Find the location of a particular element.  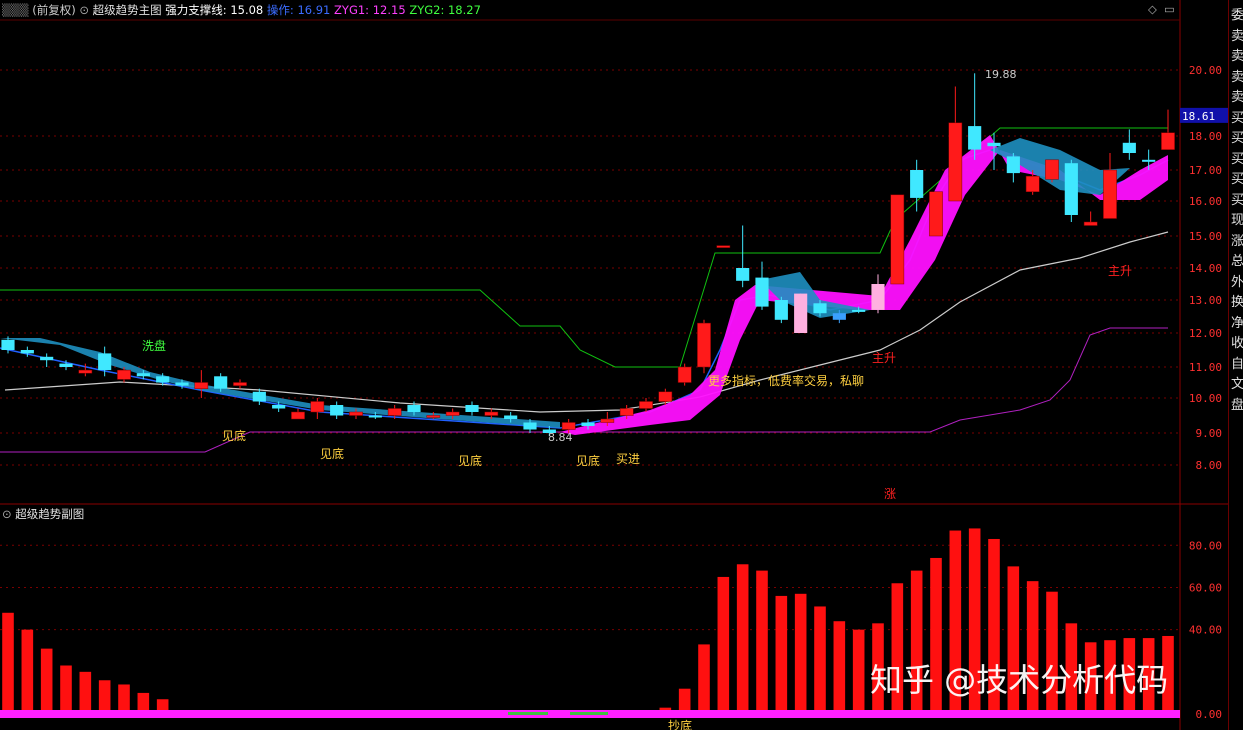

sidebar-label: 外 is located at coordinates (1237, 282).